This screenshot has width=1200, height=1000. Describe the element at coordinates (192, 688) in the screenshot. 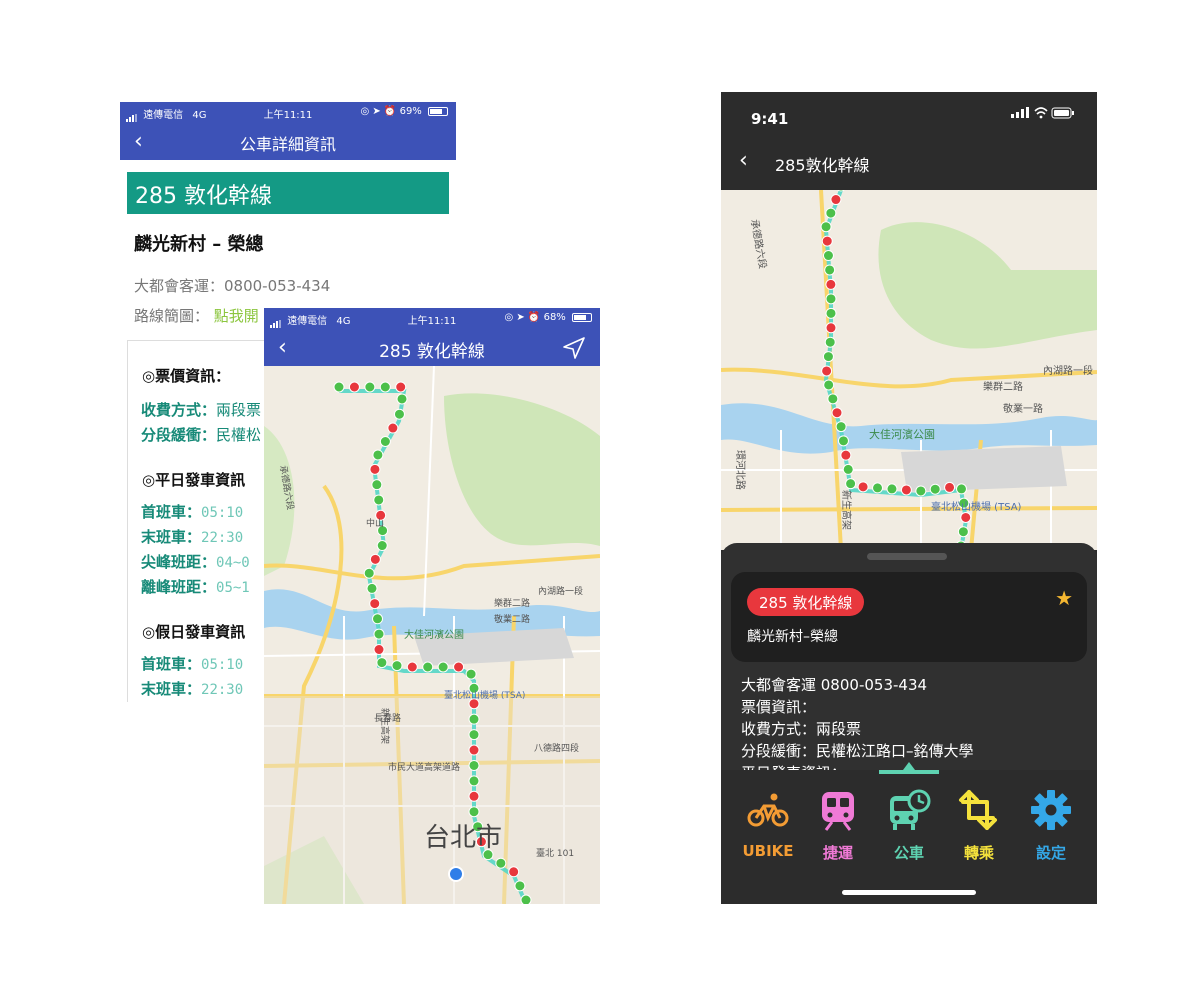

I see `holiday-row: 末班車：22:30` at that location.